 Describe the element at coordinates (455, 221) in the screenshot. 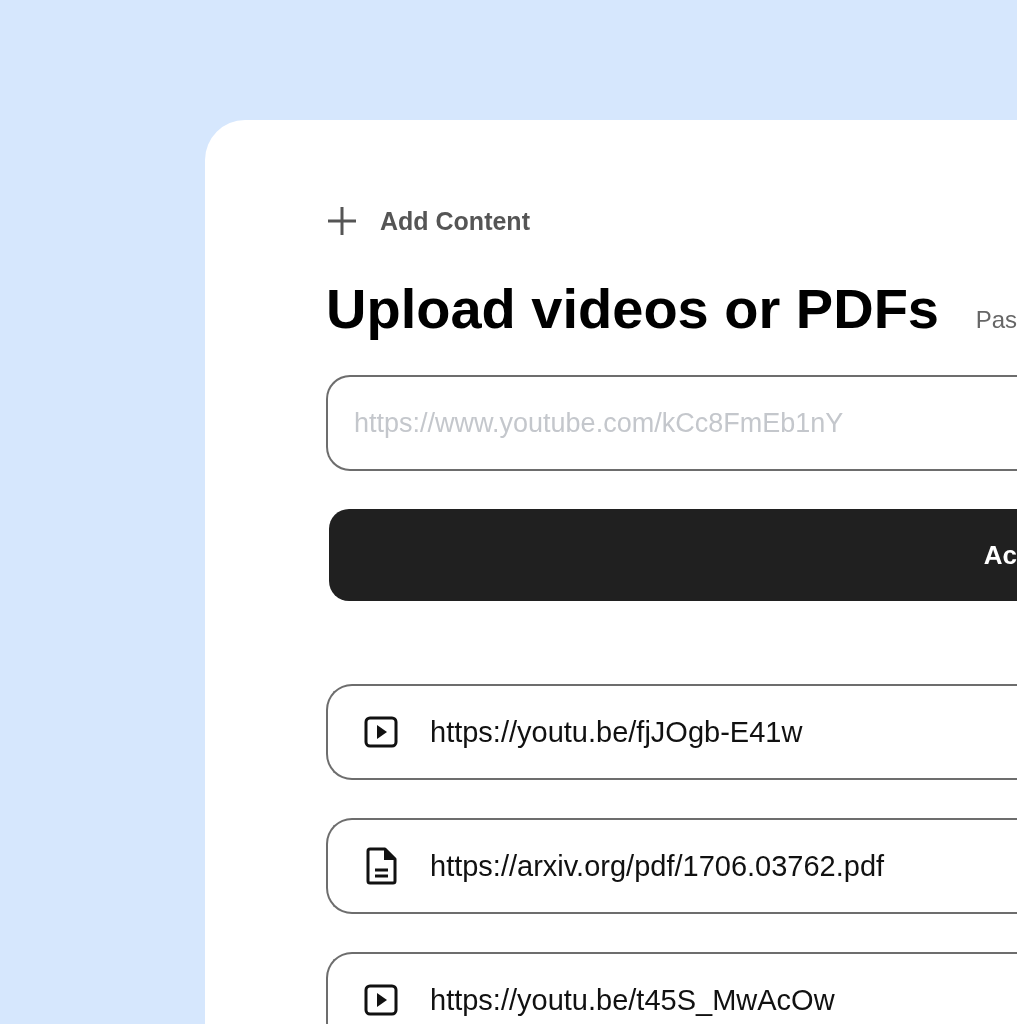

I see `section-label: Add Content` at that location.